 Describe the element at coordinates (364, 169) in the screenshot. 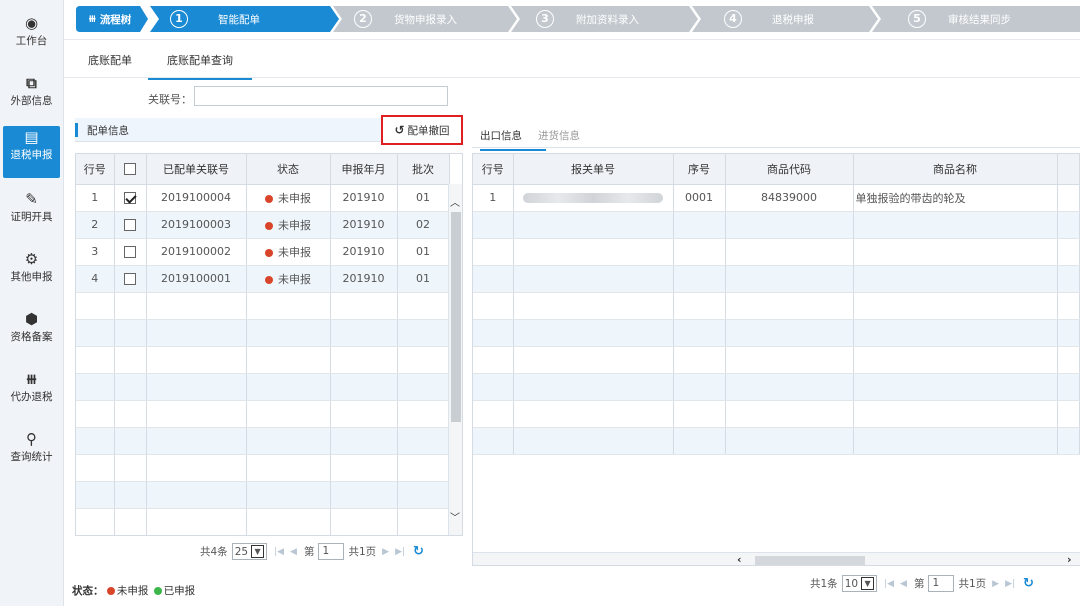

I see `col-period: 申报年月` at that location.